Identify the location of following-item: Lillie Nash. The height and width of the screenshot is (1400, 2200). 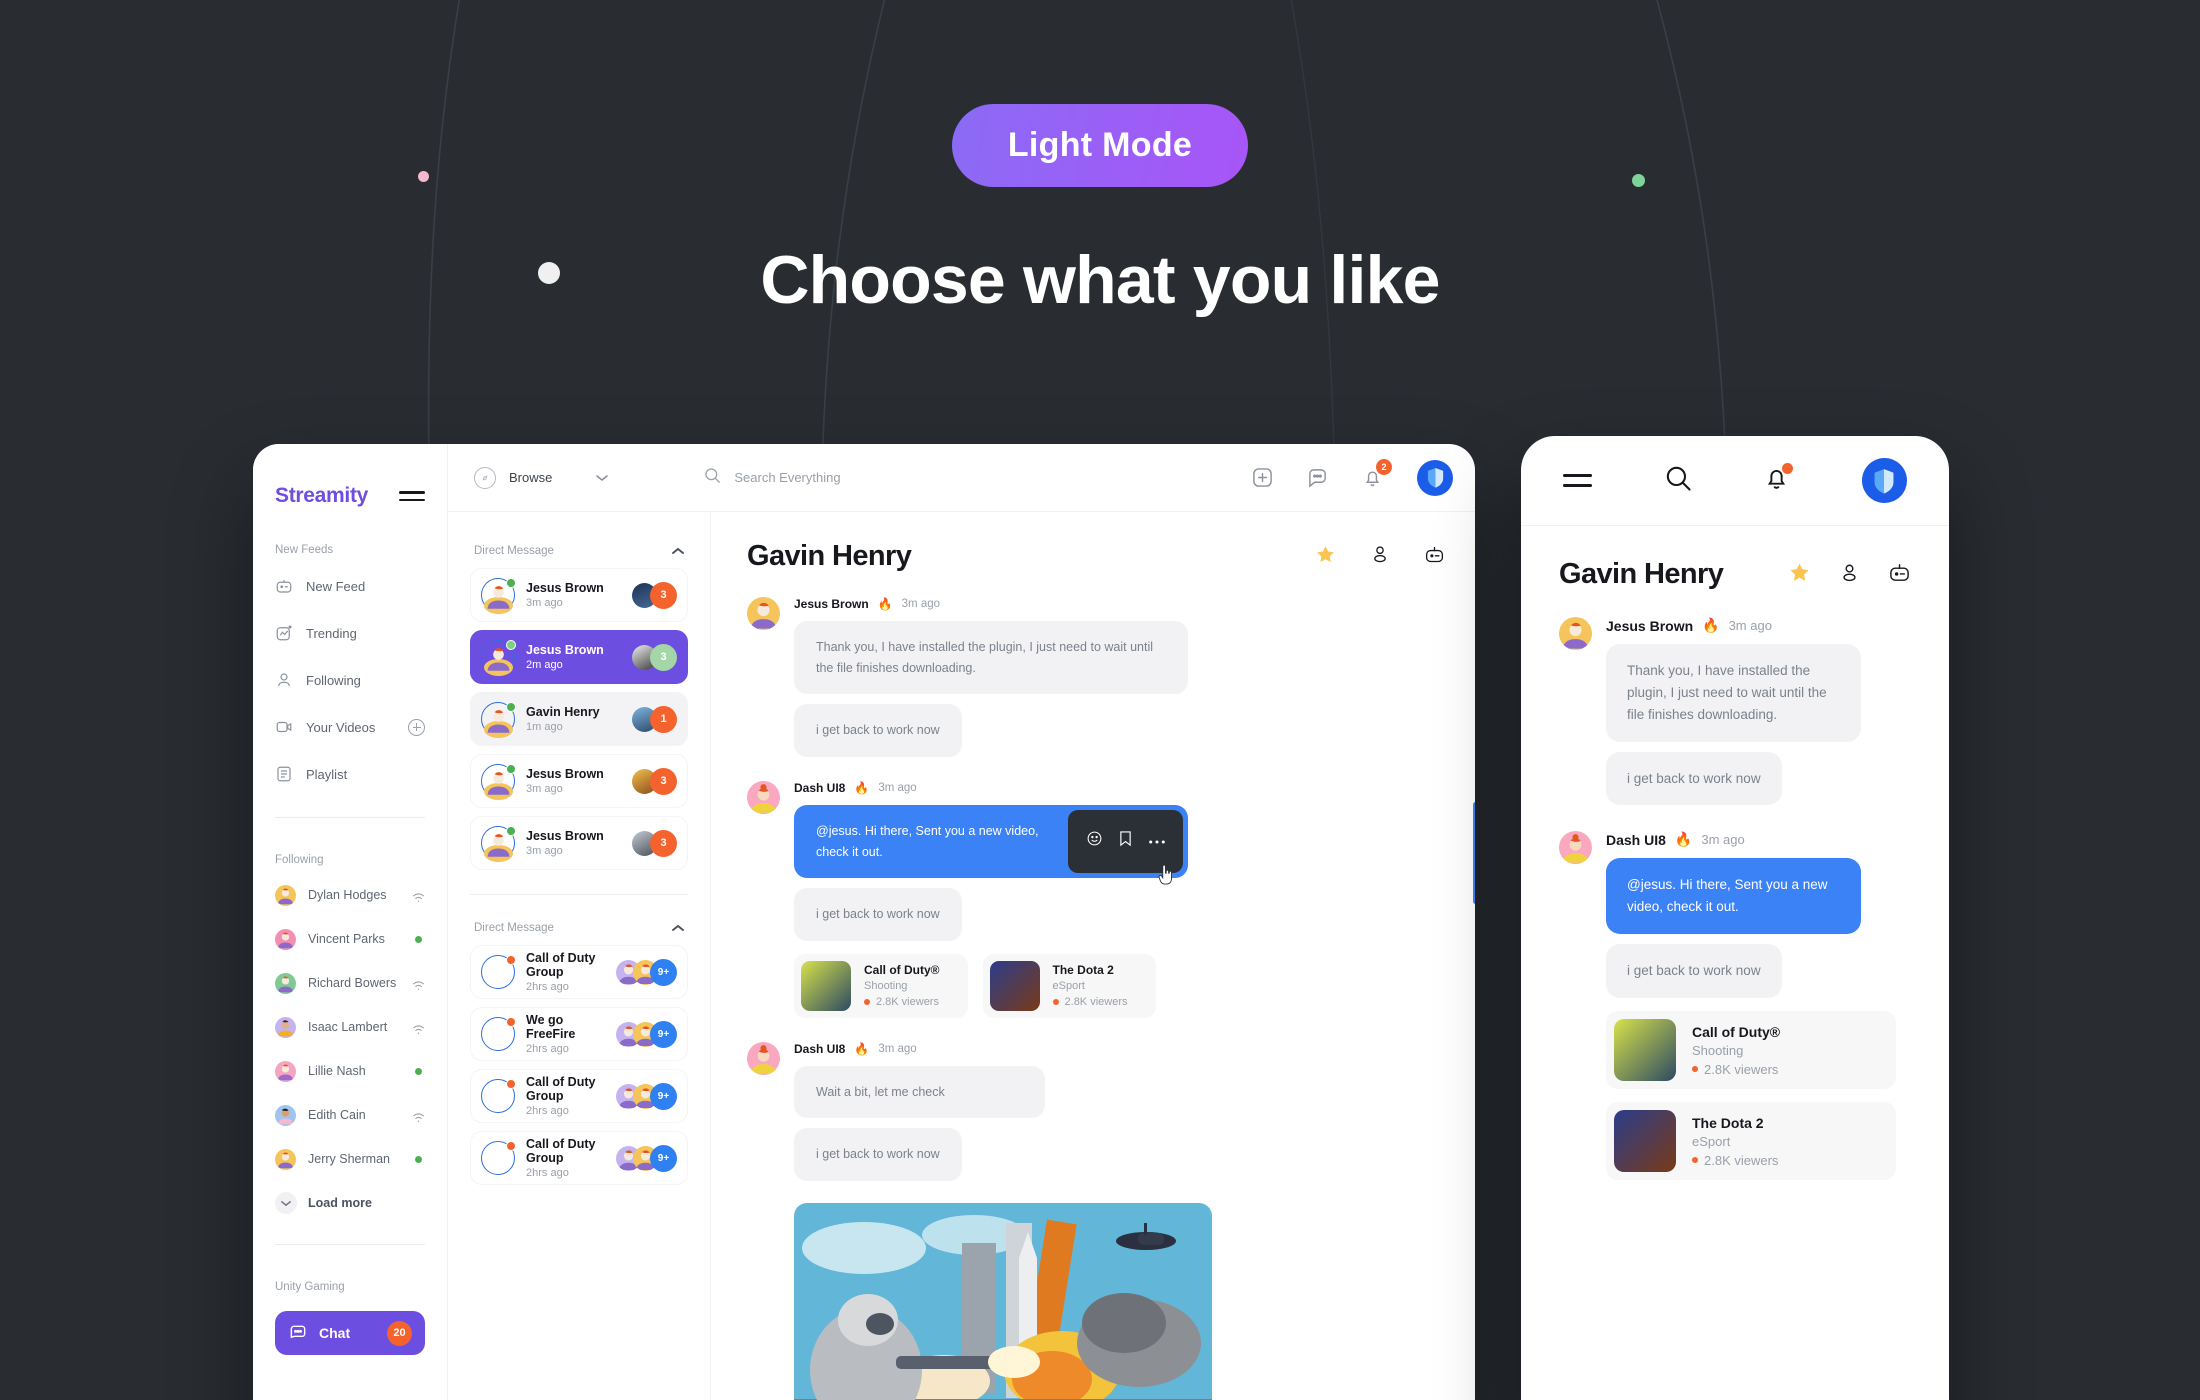
(350, 1071).